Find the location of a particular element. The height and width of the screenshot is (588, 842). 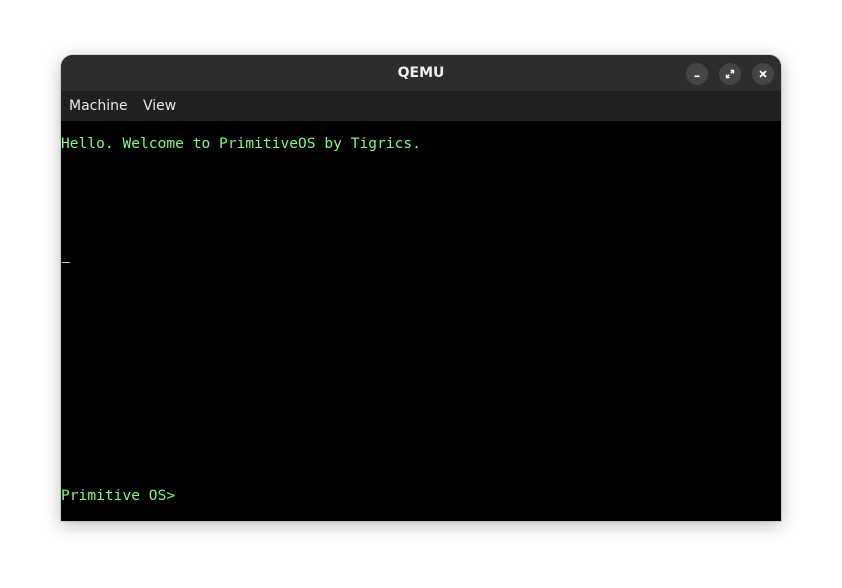

shell-prompt: Primitive OS> is located at coordinates (118, 496).